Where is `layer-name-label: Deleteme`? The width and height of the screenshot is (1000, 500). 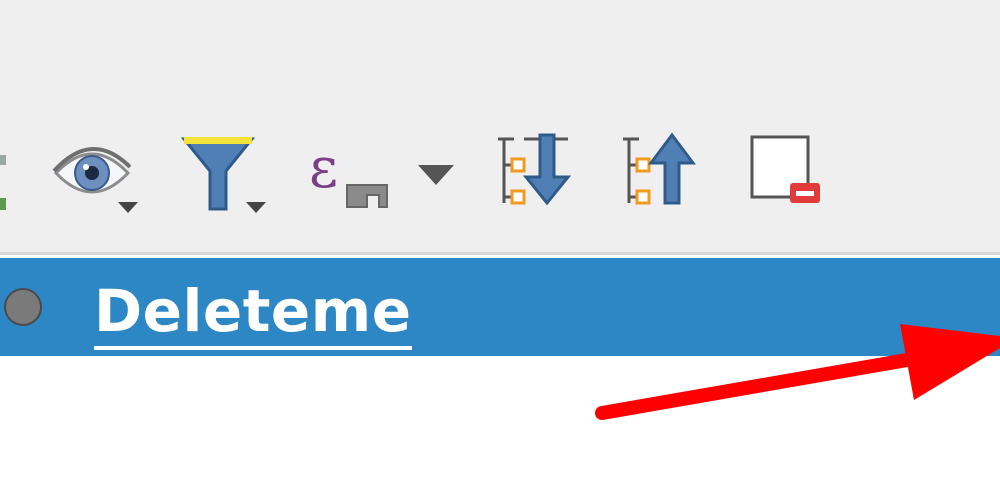 layer-name-label: Deleteme is located at coordinates (253, 314).